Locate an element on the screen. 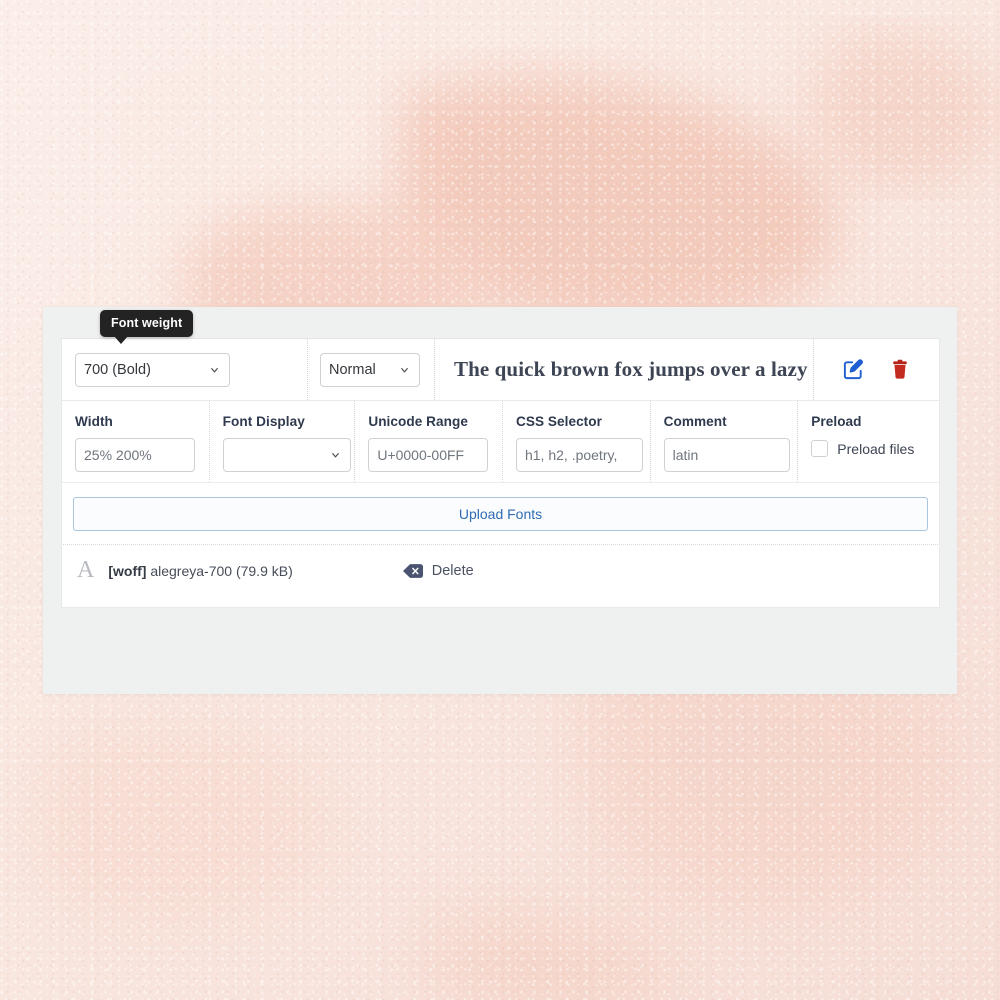  font-display-select is located at coordinates (286, 455).